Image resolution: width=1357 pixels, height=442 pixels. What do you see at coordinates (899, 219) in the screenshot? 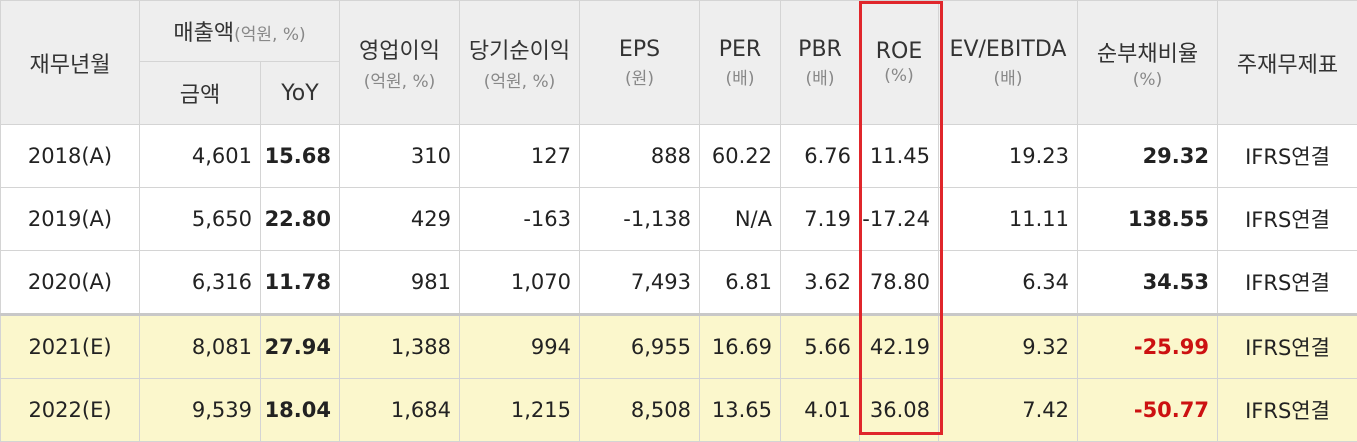
I see `cell-roe: -17.24` at bounding box center [899, 219].